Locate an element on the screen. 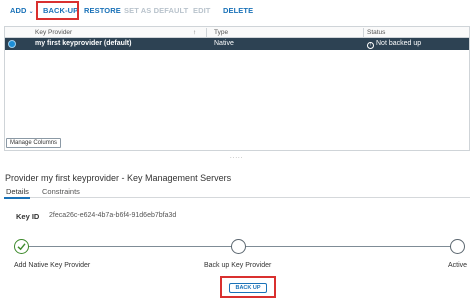 This screenshot has height=305, width=474. step-complete-node is located at coordinates (21, 246).